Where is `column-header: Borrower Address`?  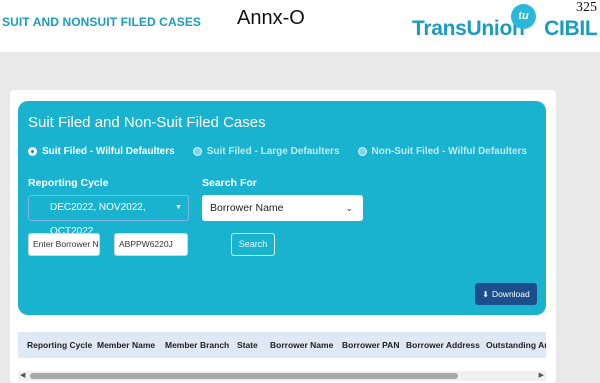
column-header: Borrower Address is located at coordinates (443, 345).